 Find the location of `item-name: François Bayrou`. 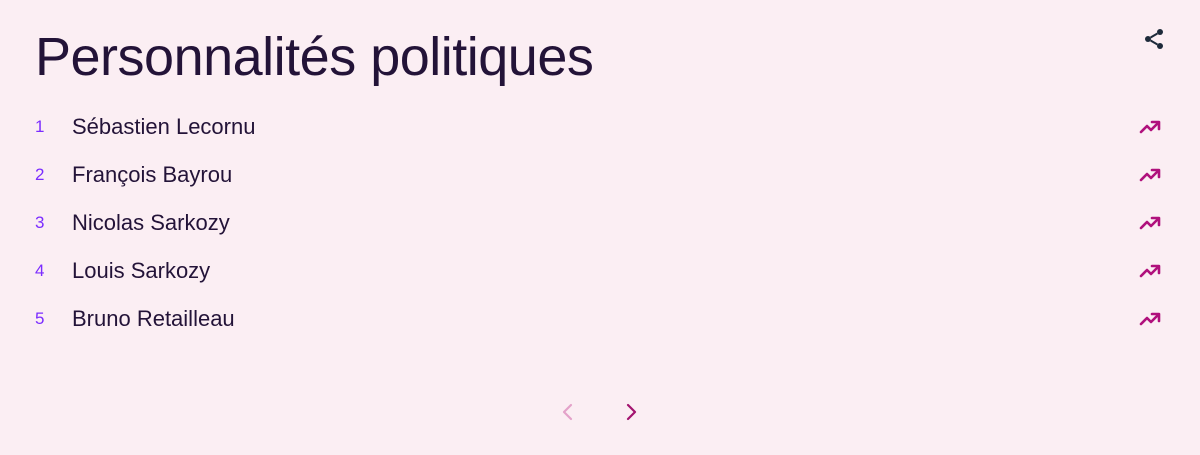

item-name: François Bayrou is located at coordinates (152, 175).